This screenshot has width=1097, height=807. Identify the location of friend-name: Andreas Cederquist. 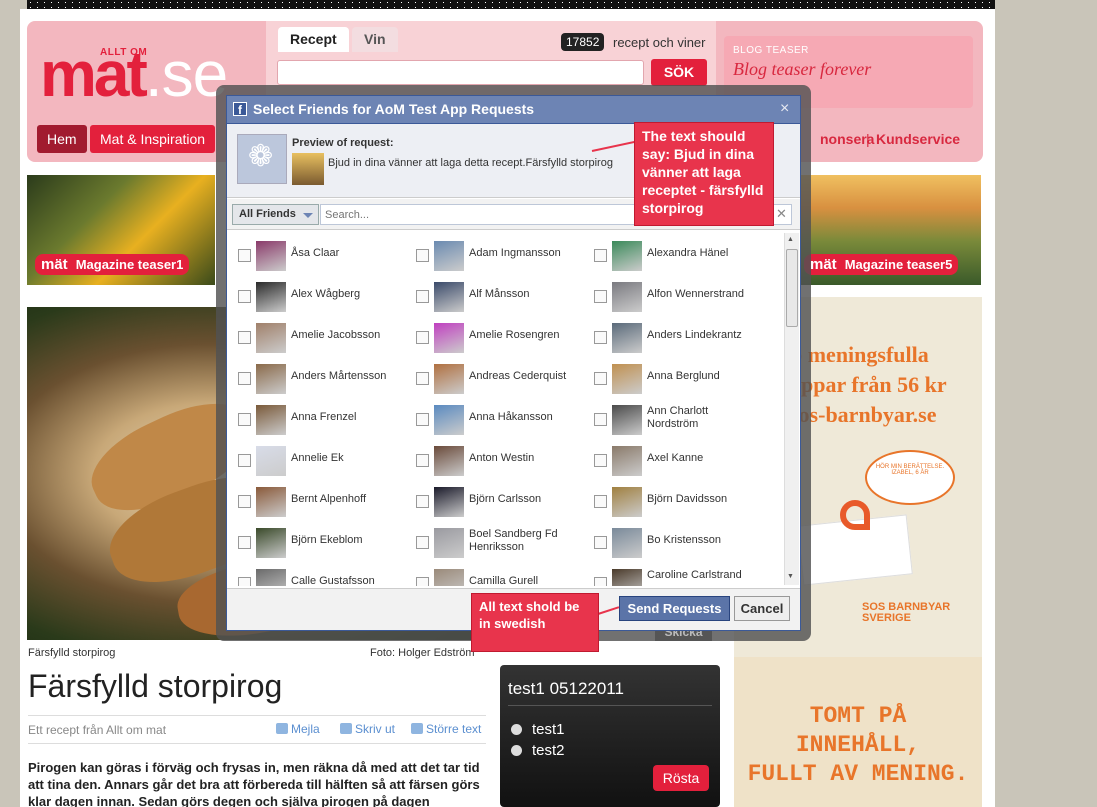
(518, 376).